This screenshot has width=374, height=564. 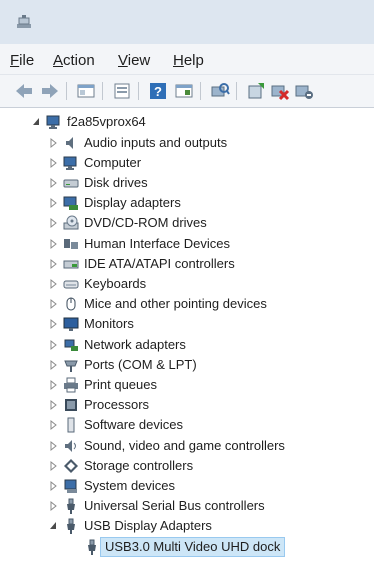 I want to click on tree-item-selected: USB3.0 Multi Video UHD dock, so click(x=187, y=546).